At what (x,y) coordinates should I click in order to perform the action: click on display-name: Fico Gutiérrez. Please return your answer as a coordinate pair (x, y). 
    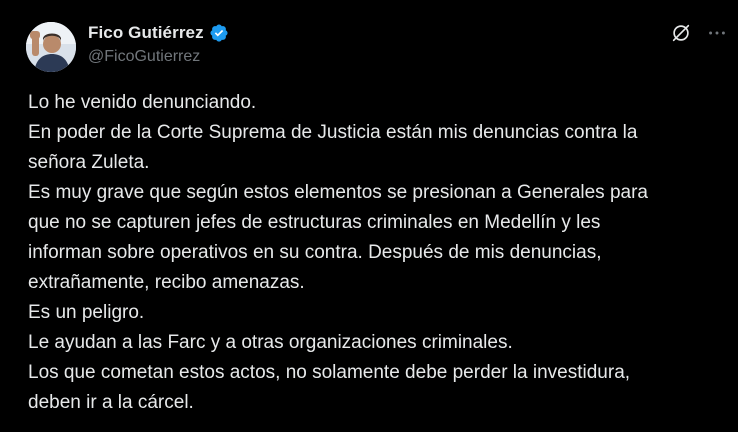
    Looking at the image, I should click on (146, 33).